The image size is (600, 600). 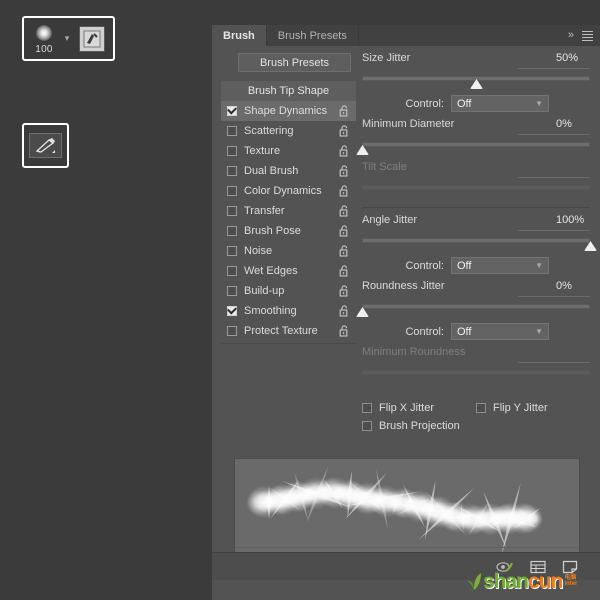 What do you see at coordinates (476, 306) in the screenshot?
I see `roundness-jitter-track` at bounding box center [476, 306].